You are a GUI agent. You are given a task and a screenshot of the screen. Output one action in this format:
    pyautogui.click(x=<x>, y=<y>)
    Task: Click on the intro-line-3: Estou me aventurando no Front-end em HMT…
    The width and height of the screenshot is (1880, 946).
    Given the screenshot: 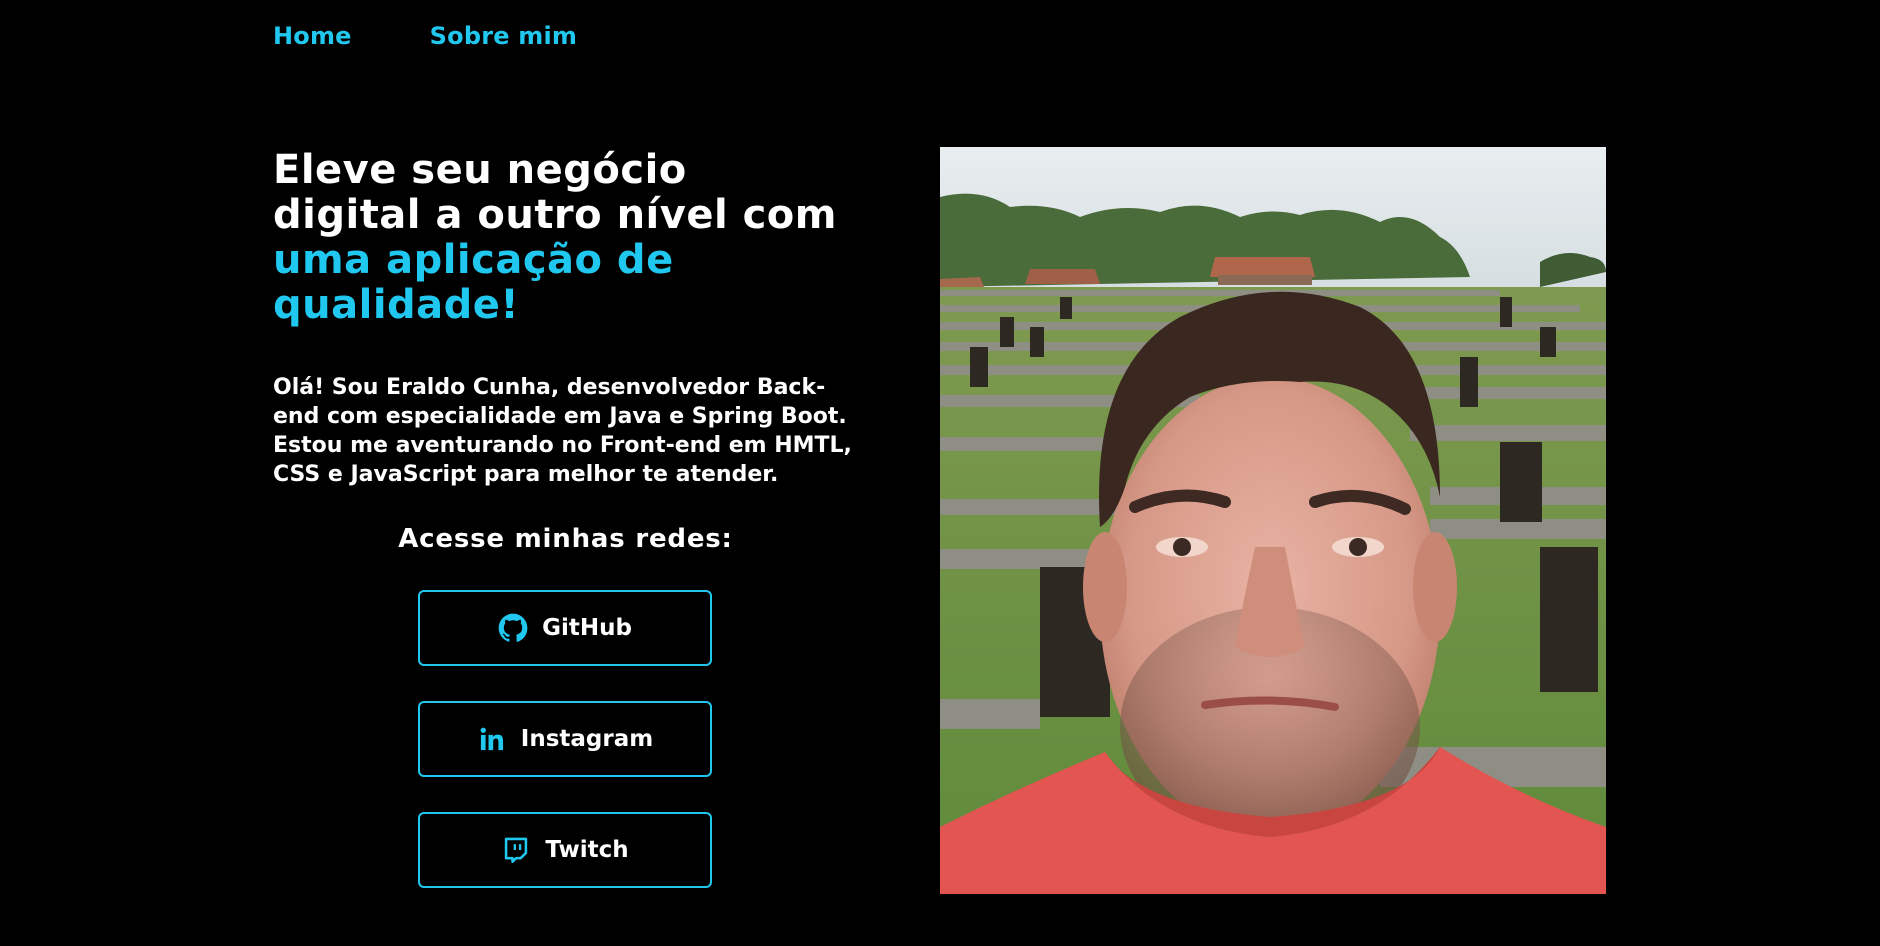 What is the action you would take?
    pyautogui.click(x=562, y=445)
    